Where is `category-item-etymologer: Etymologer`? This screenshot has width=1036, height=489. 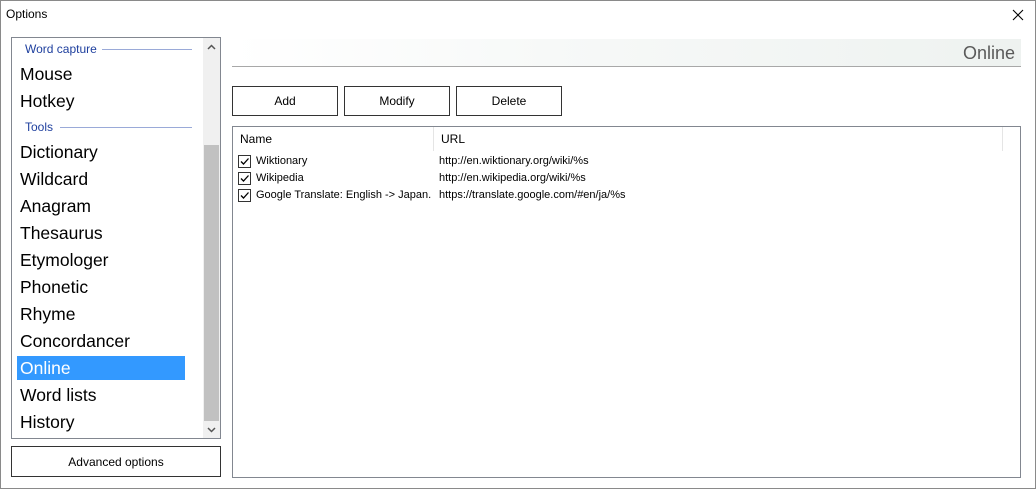 category-item-etymologer: Etymologer is located at coordinates (101, 260).